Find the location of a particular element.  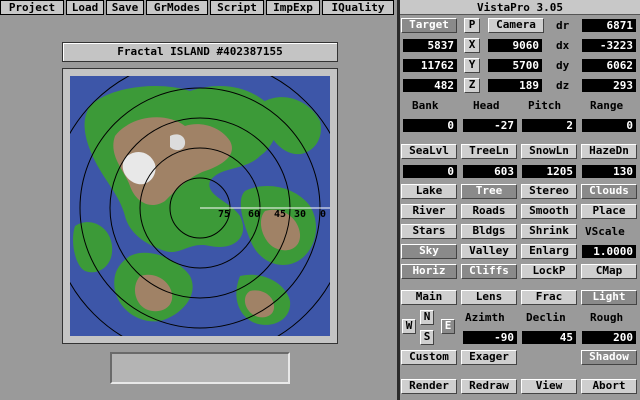

snowln-button: SnowLn is located at coordinates (549, 151).